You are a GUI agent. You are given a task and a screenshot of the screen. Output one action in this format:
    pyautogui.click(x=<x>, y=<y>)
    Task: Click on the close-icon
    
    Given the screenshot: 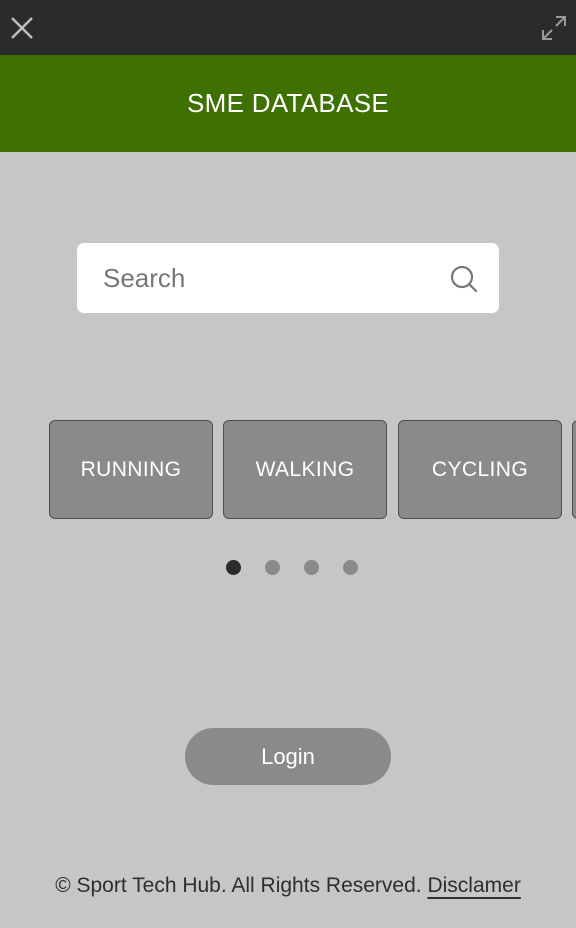 What is the action you would take?
    pyautogui.click(x=22, y=28)
    